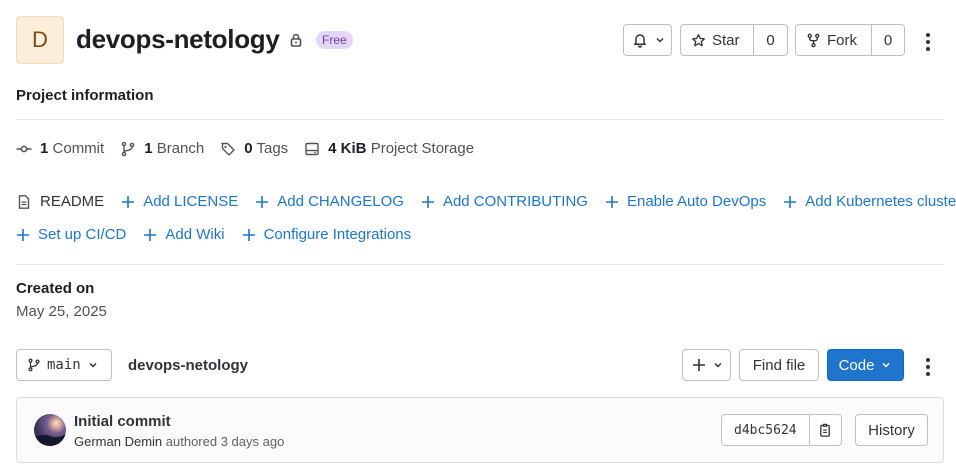  What do you see at coordinates (82, 234) in the screenshot?
I see `setup-ci-cd-label: Set up CI/CD` at bounding box center [82, 234].